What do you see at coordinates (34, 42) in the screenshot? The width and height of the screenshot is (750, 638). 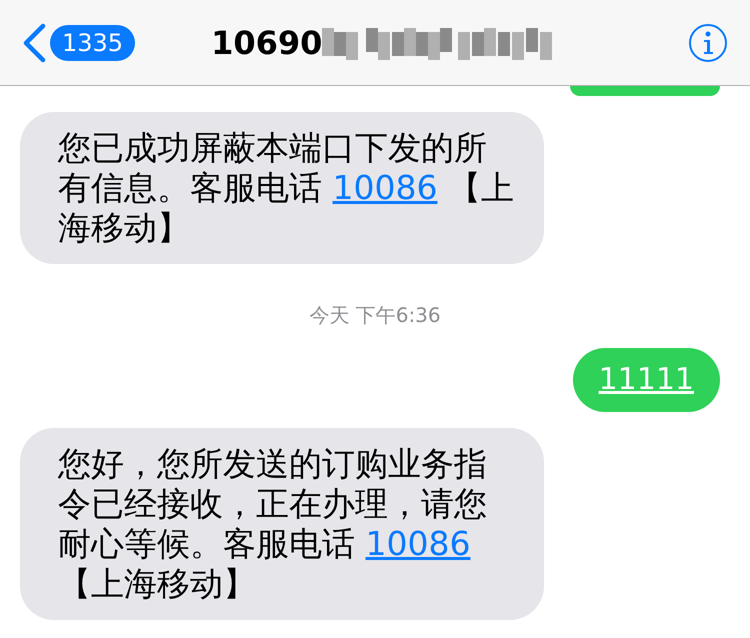 I see `back-icon` at bounding box center [34, 42].